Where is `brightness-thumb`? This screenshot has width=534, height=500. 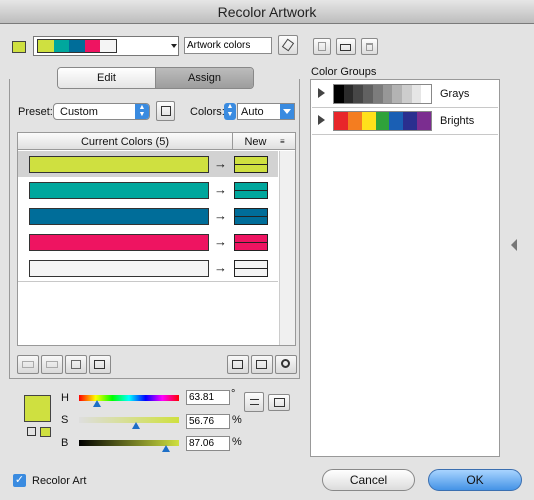 brightness-thumb is located at coordinates (166, 448).